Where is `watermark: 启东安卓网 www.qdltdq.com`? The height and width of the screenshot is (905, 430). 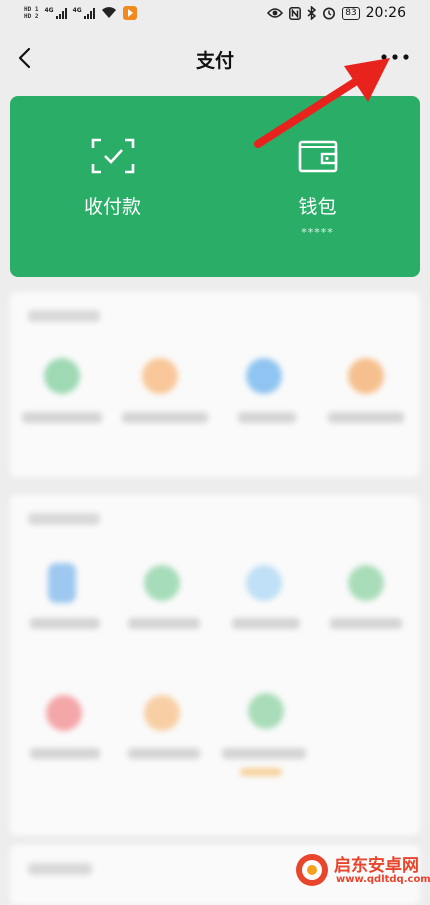
watermark: 启东安卓网 www.qdltdq.com is located at coordinates (362, 870).